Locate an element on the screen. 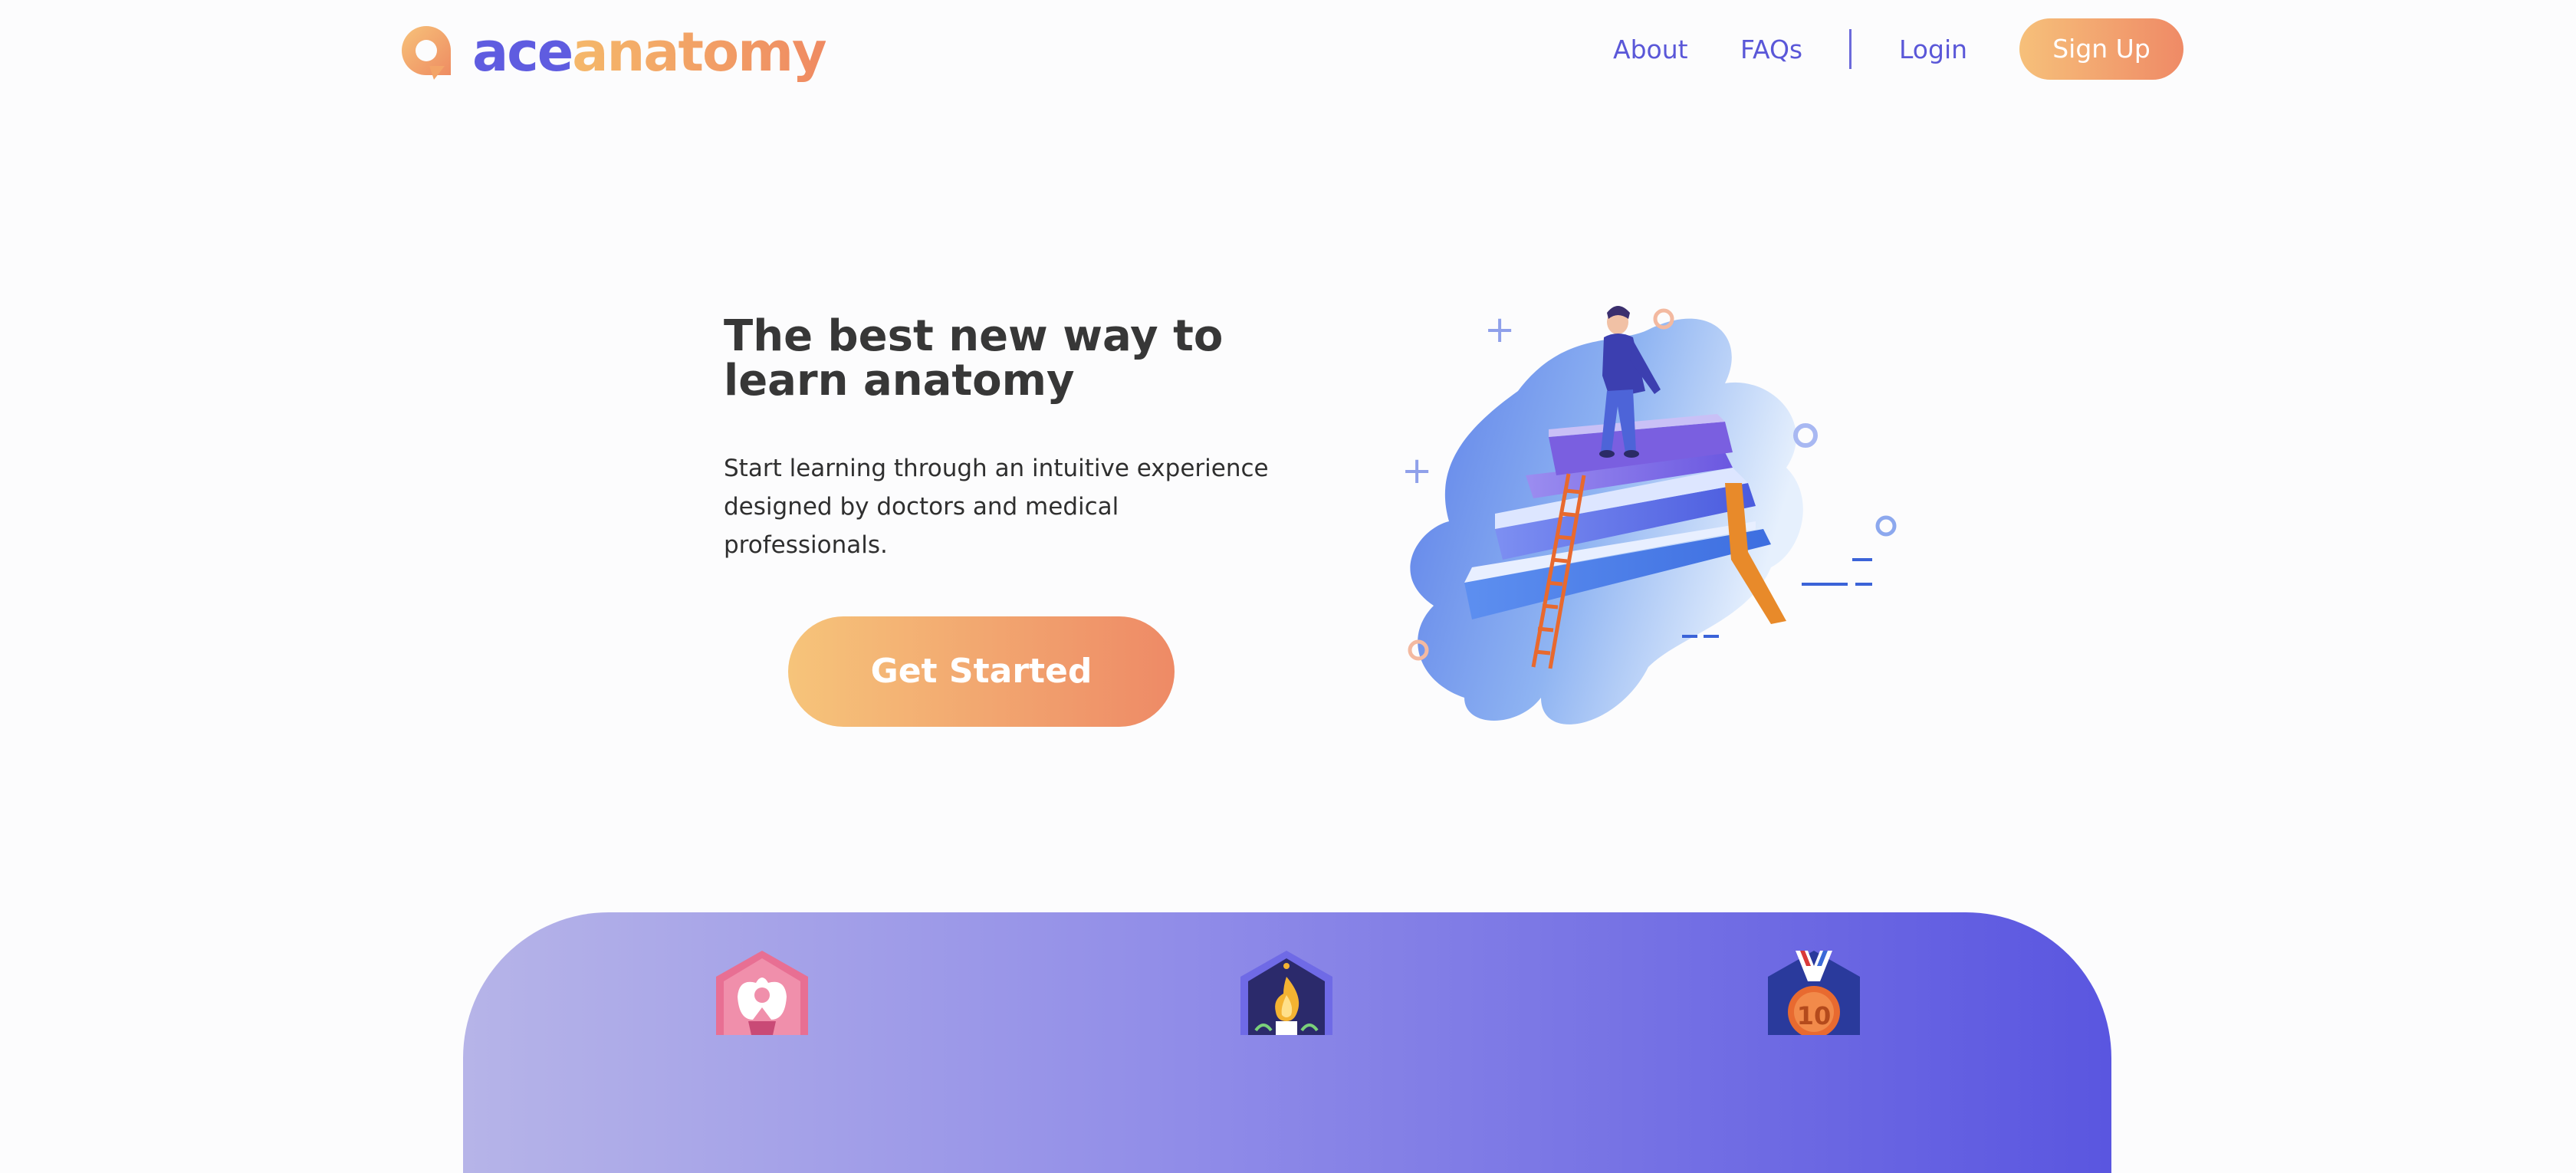 The height and width of the screenshot is (1173, 2576). signup-button: Sign Up is located at coordinates (2101, 49).